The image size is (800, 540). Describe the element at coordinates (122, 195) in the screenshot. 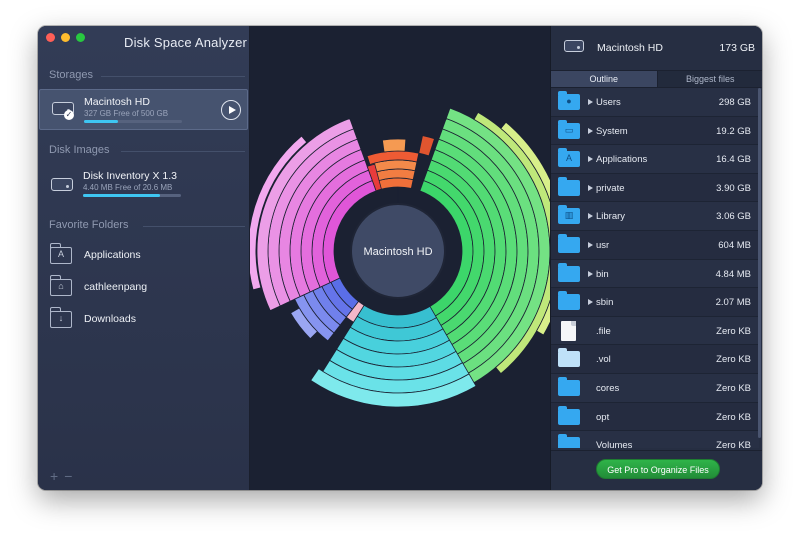

I see `disk-image-usage-fill` at that location.